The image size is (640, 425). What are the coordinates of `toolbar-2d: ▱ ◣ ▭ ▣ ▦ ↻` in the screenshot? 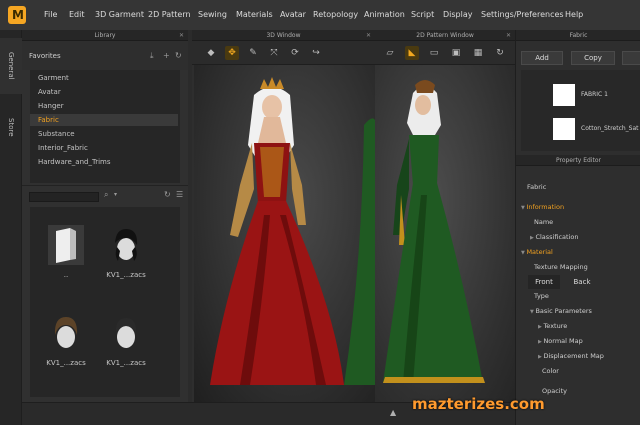 It's located at (445, 53).